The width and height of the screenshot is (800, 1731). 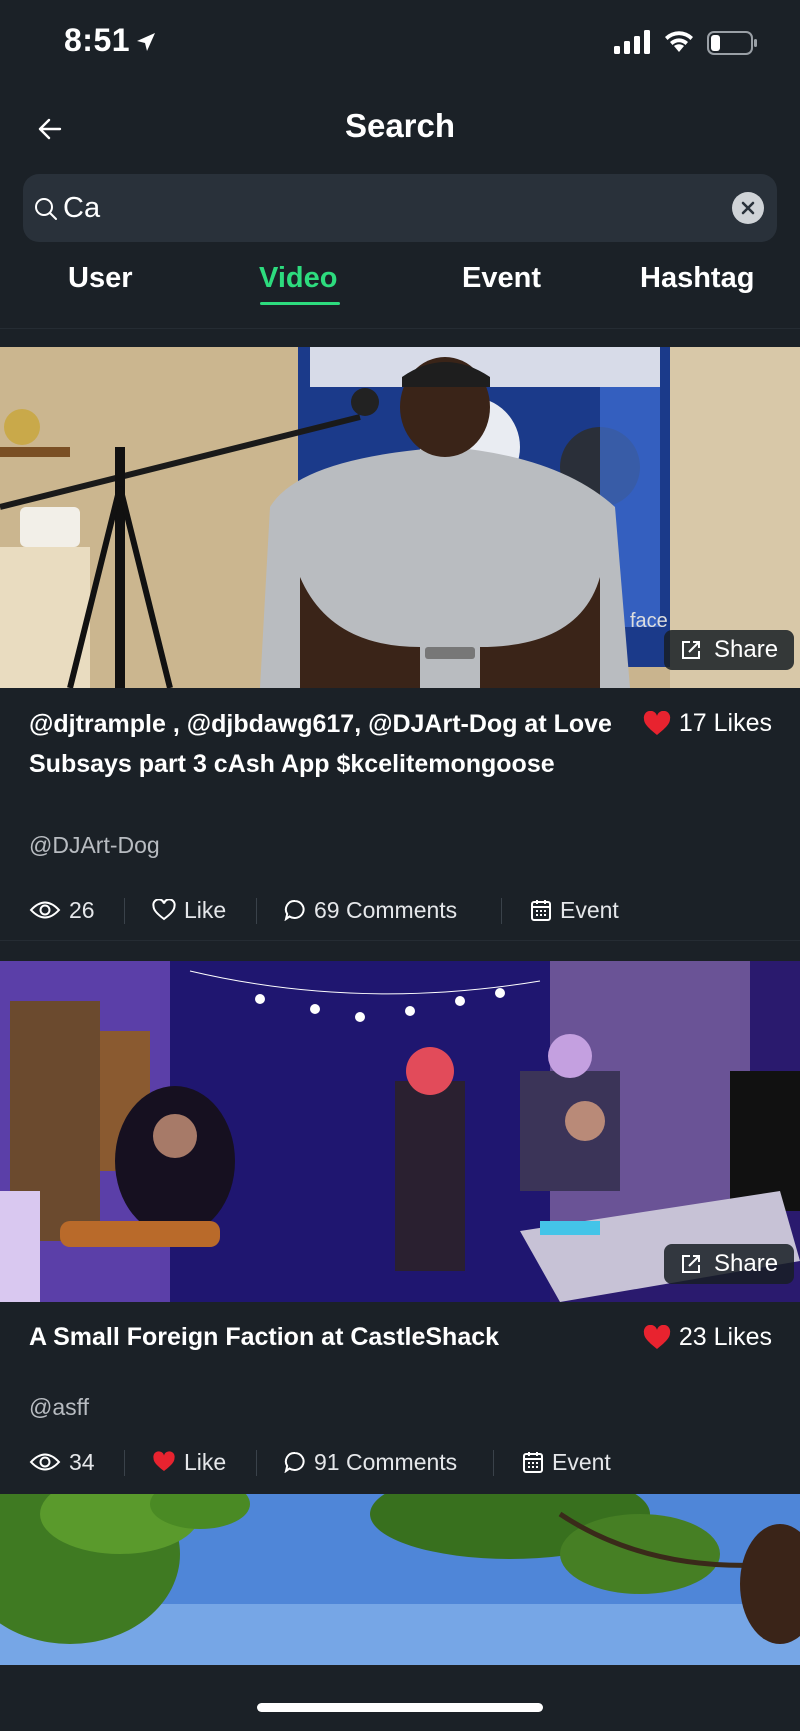 What do you see at coordinates (146, 42) in the screenshot?
I see `location-arrow-icon` at bounding box center [146, 42].